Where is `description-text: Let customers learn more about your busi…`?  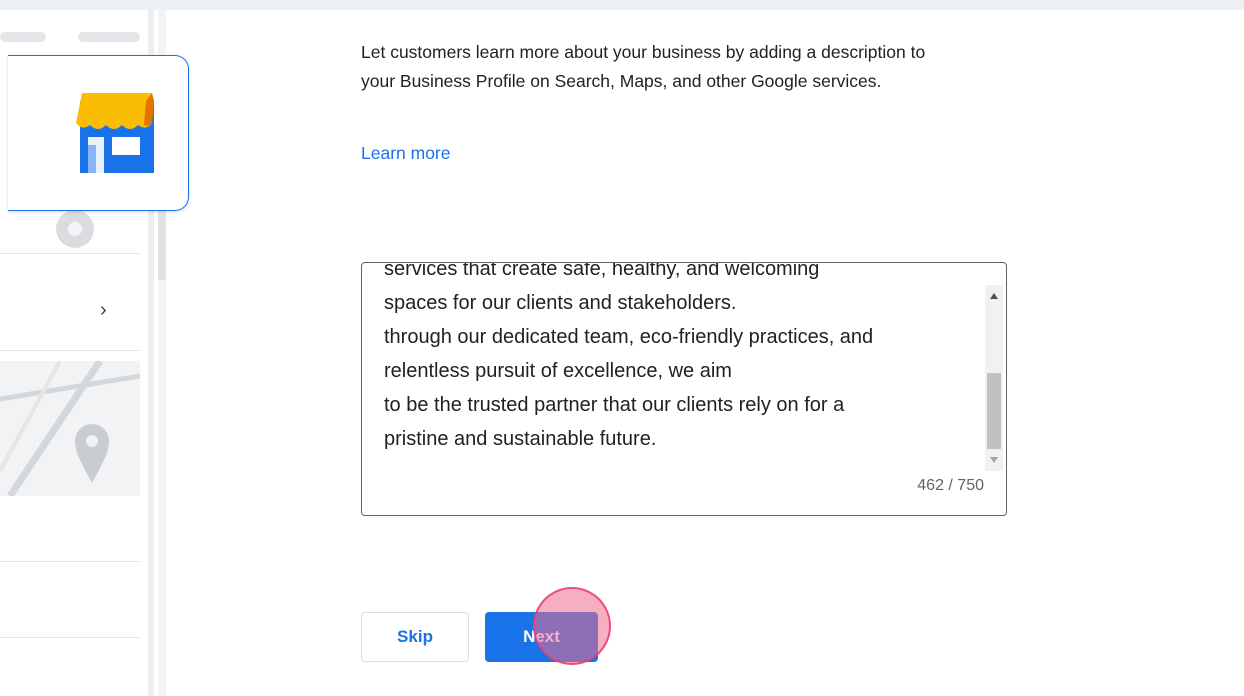 description-text: Let customers learn more about your busi… is located at coordinates (643, 66).